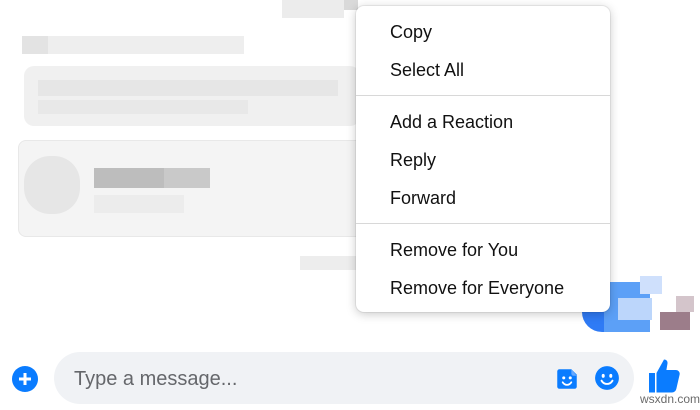 The height and width of the screenshot is (410, 700). Describe the element at coordinates (139, 204) in the screenshot. I see `blurred-card-subtitle` at that location.